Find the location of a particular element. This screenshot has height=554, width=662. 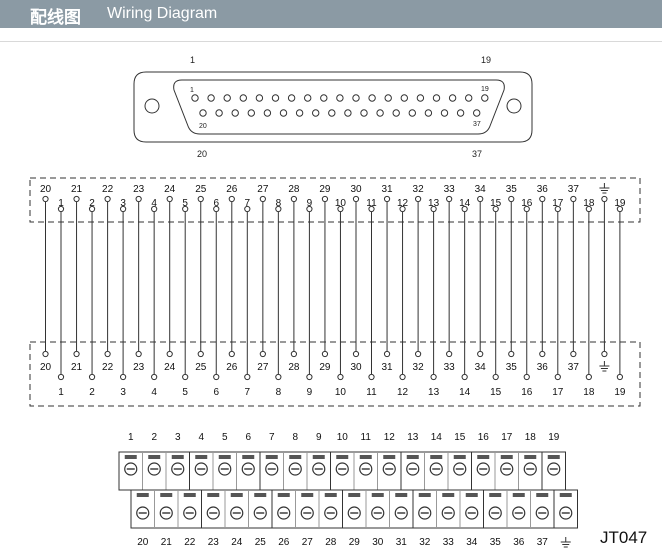

terminal-label-28: 28 is located at coordinates (331, 542).